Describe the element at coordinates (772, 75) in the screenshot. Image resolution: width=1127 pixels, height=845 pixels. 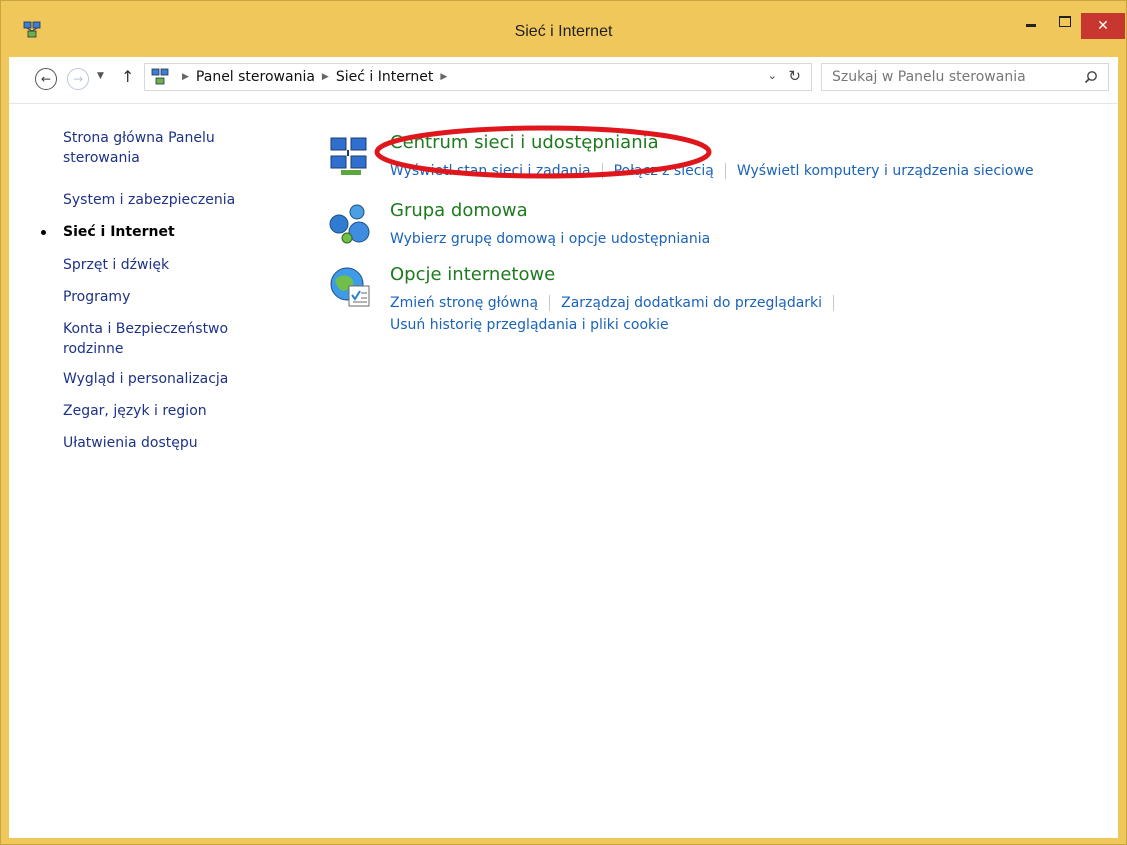
I see `address-dropdown-icon: ⌄` at that location.